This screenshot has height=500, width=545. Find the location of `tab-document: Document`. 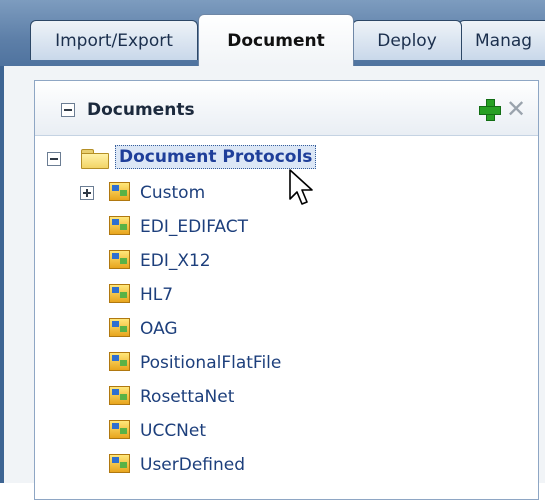

tab-document: Document is located at coordinates (276, 40).